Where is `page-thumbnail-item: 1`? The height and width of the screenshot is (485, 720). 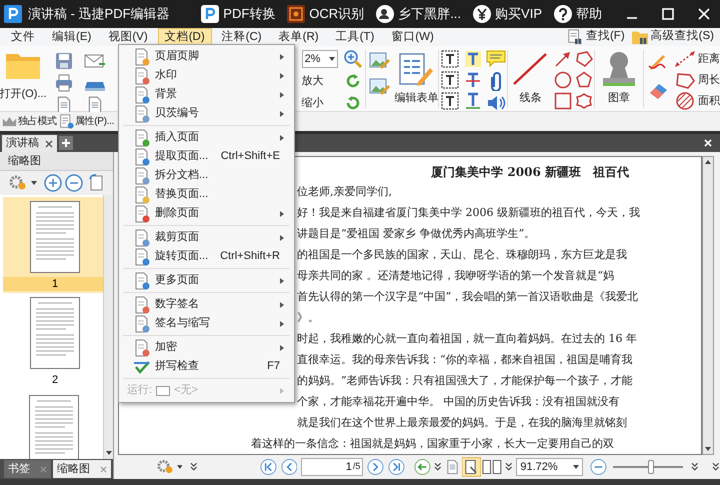
page-thumbnail-item: 1 is located at coordinates (53, 245).